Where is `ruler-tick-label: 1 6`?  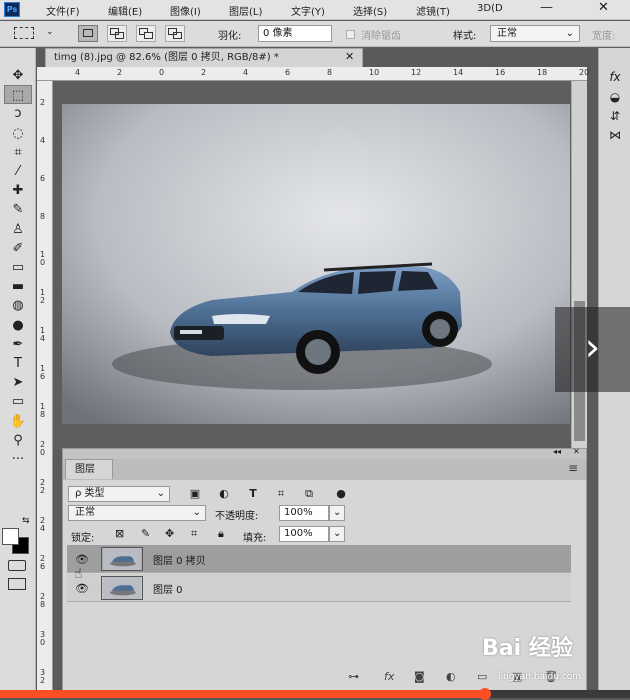 ruler-tick-label: 1 6 is located at coordinates (43, 372).